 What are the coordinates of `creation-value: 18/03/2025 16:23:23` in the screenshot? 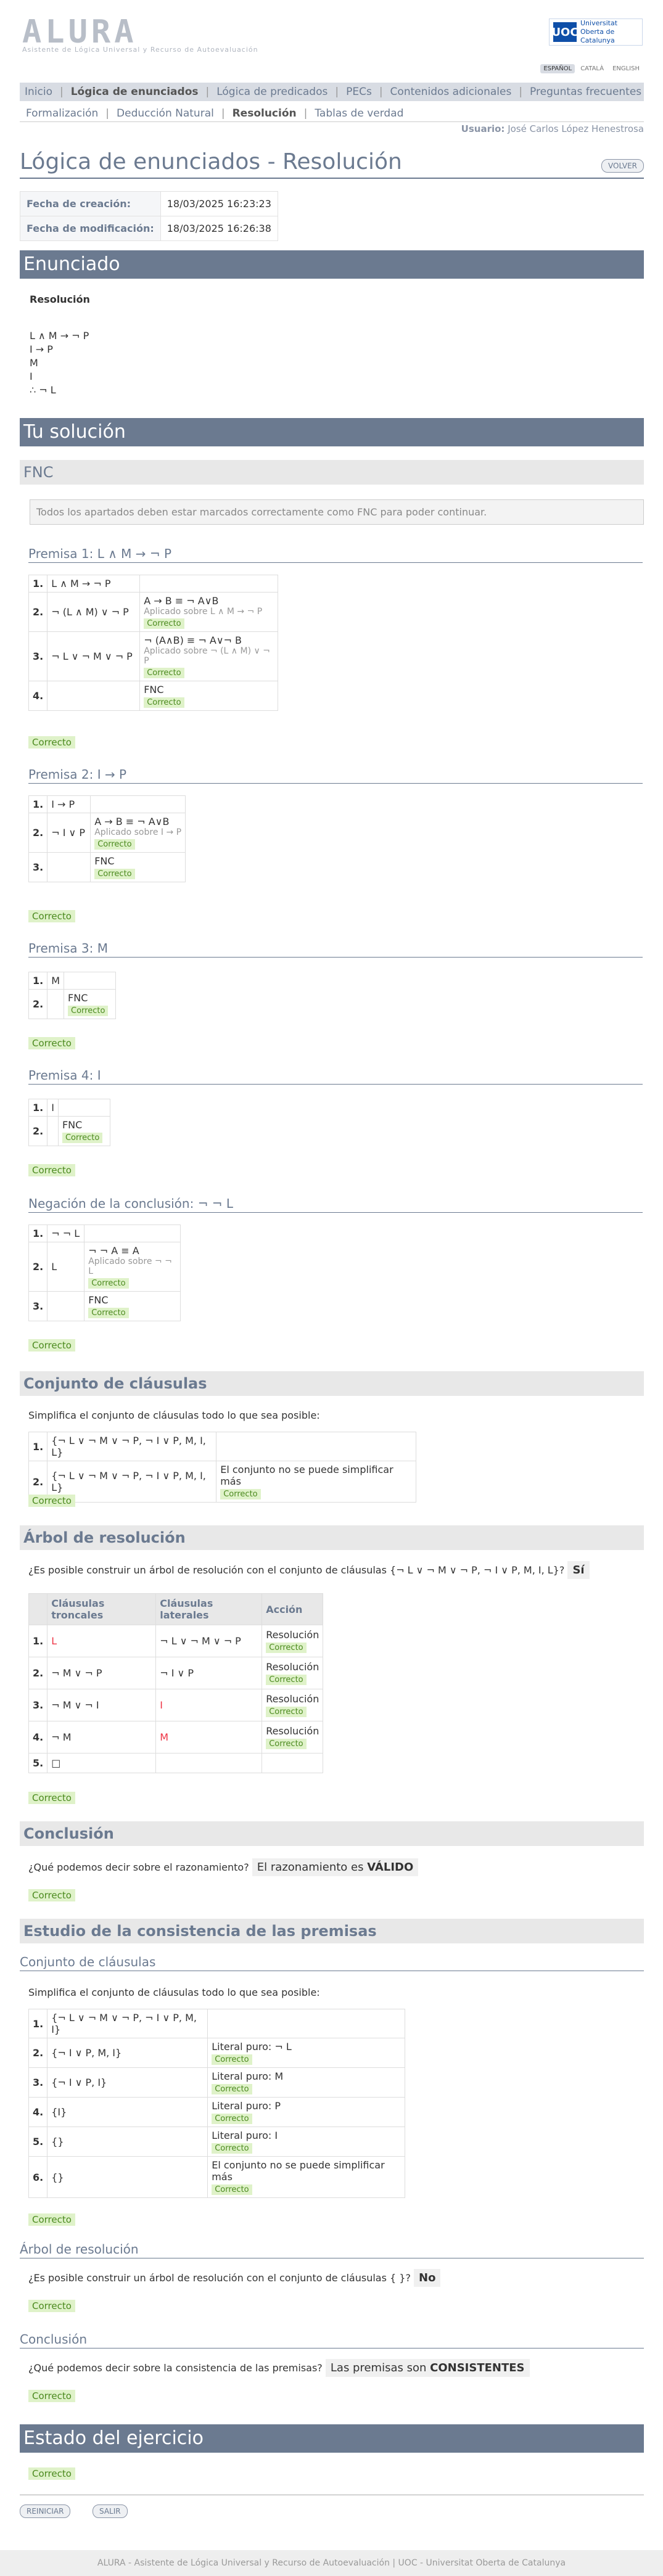 It's located at (219, 204).